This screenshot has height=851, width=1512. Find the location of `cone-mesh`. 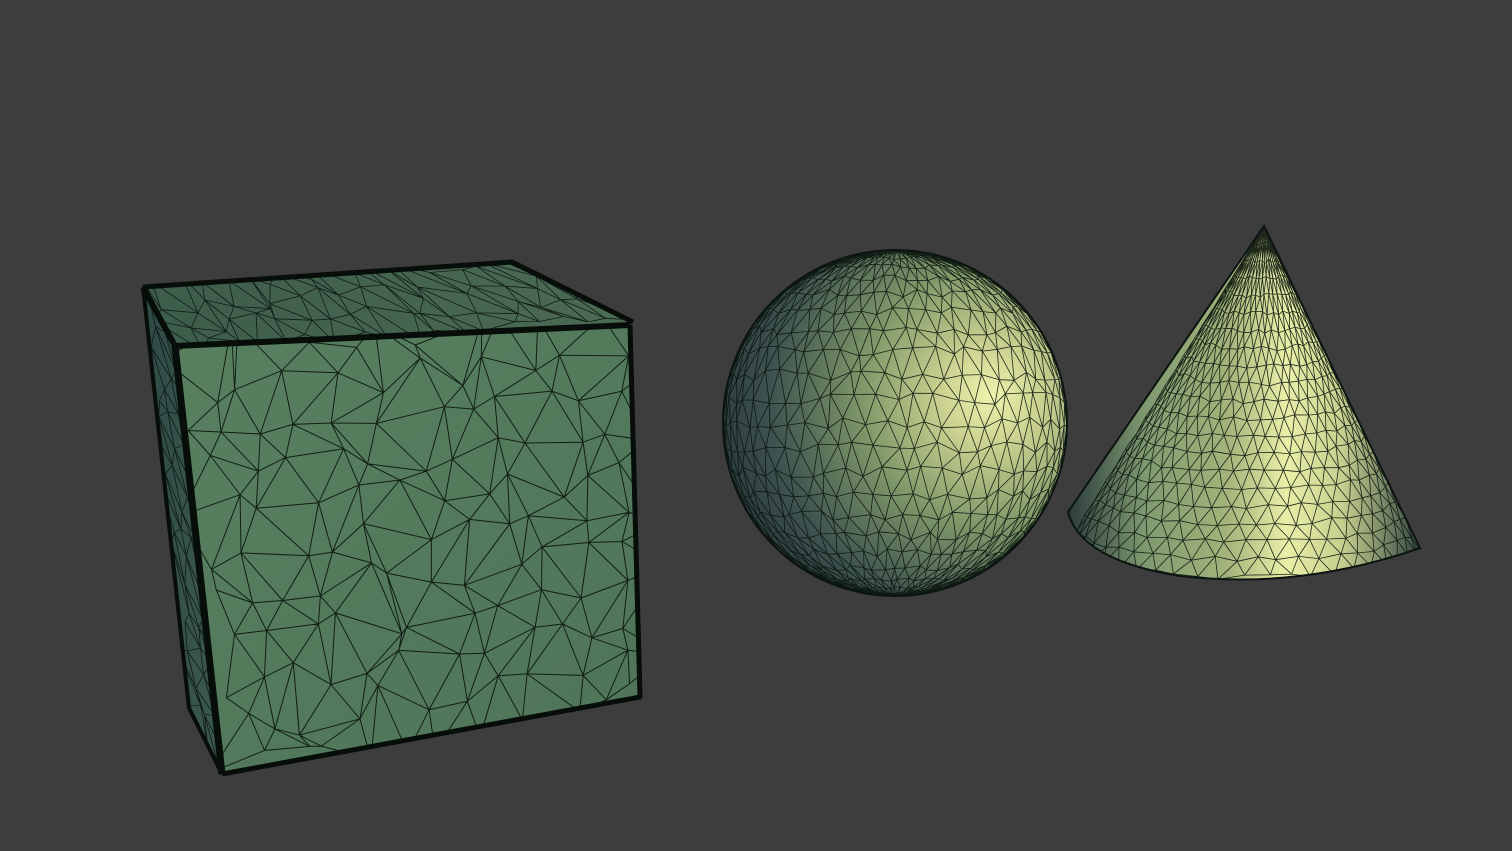

cone-mesh is located at coordinates (1244, 402).